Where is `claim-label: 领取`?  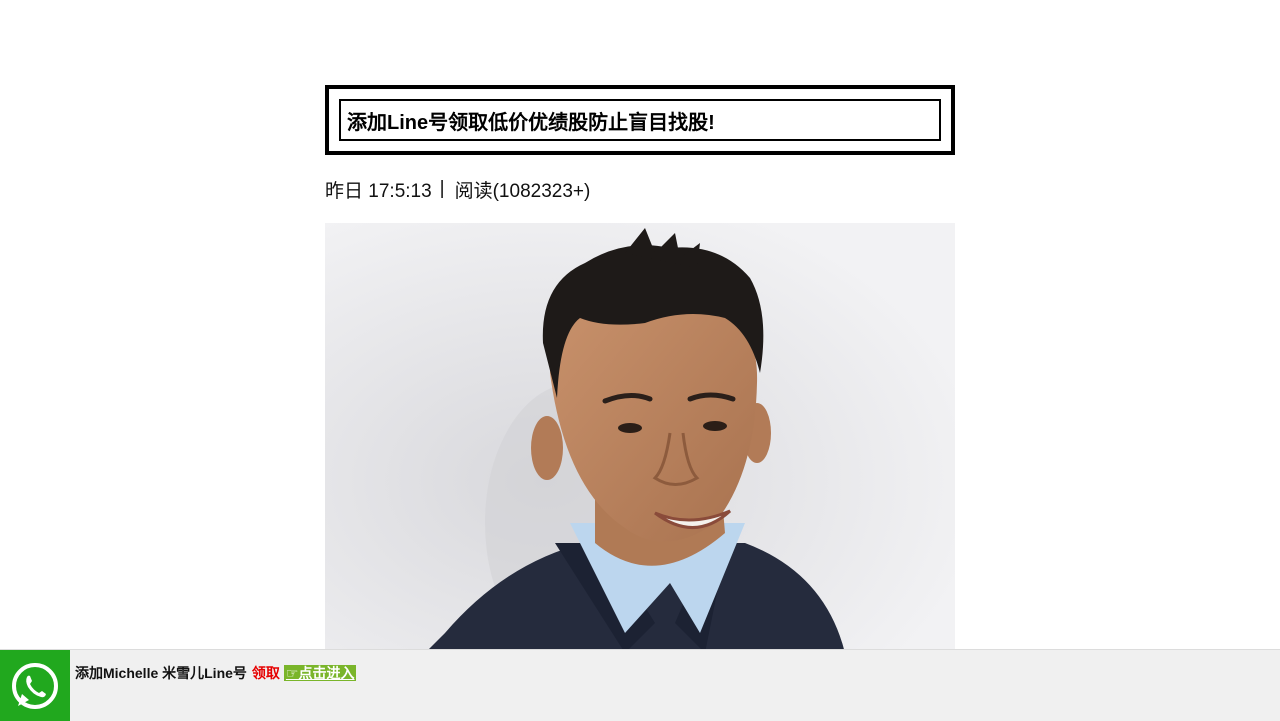
claim-label: 领取 is located at coordinates (265, 673).